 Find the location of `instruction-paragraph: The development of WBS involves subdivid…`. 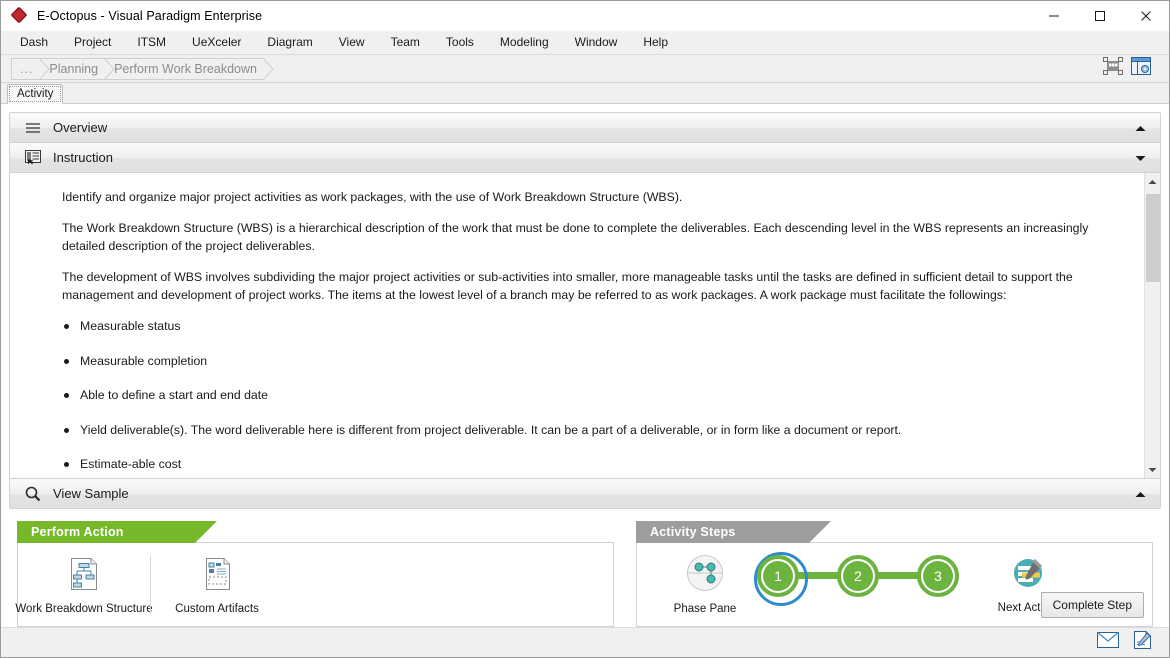

instruction-paragraph: The development of WBS involves subdivid… is located at coordinates (567, 286).